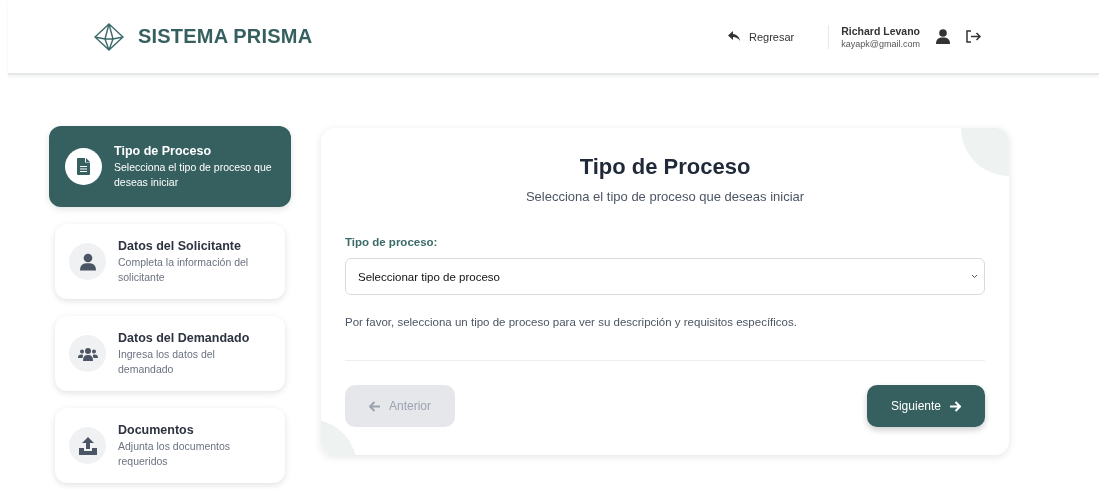  Describe the element at coordinates (733, 36) in the screenshot. I see `reply-arrow-icon` at that location.